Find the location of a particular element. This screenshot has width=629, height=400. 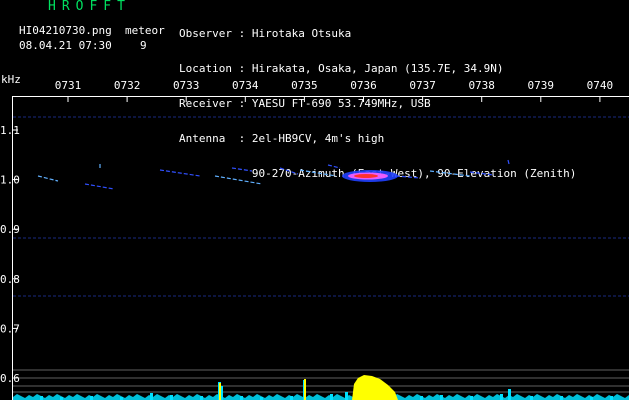

power-floor is located at coordinates (321, 397).